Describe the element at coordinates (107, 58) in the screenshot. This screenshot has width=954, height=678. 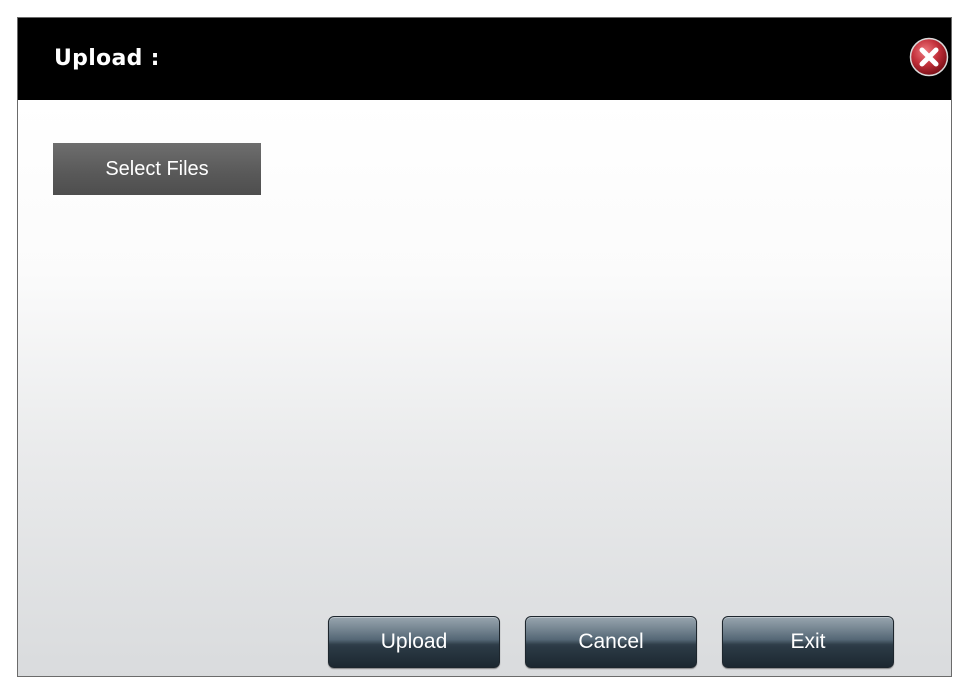
I see `dialog-title: Upload :` at that location.